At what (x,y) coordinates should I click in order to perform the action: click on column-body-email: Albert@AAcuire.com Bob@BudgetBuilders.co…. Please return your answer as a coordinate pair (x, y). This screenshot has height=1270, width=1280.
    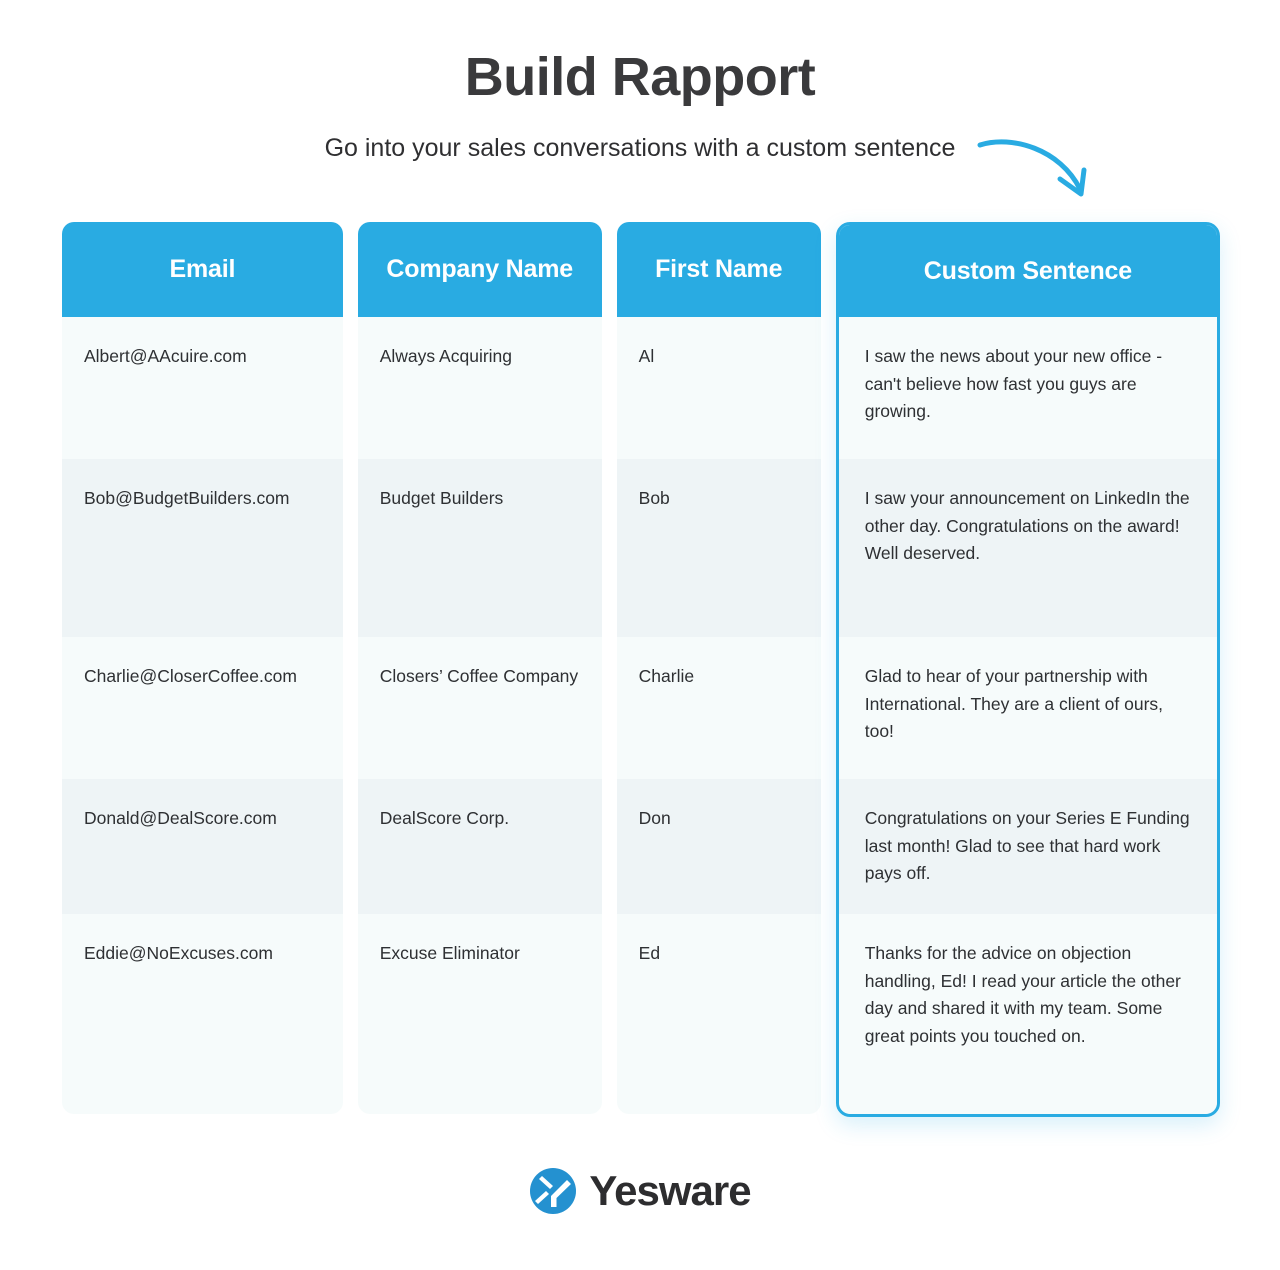
    Looking at the image, I should click on (202, 715).